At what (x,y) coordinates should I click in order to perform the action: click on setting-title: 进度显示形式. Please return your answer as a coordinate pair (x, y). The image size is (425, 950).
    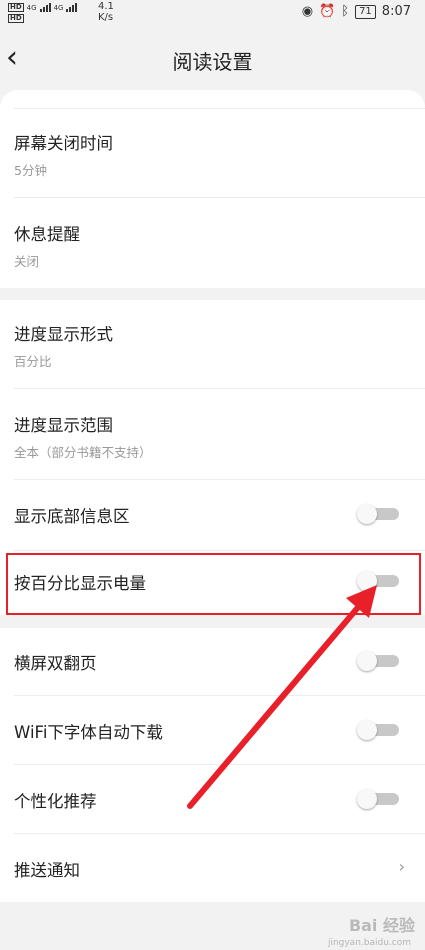
    Looking at the image, I should click on (63, 334).